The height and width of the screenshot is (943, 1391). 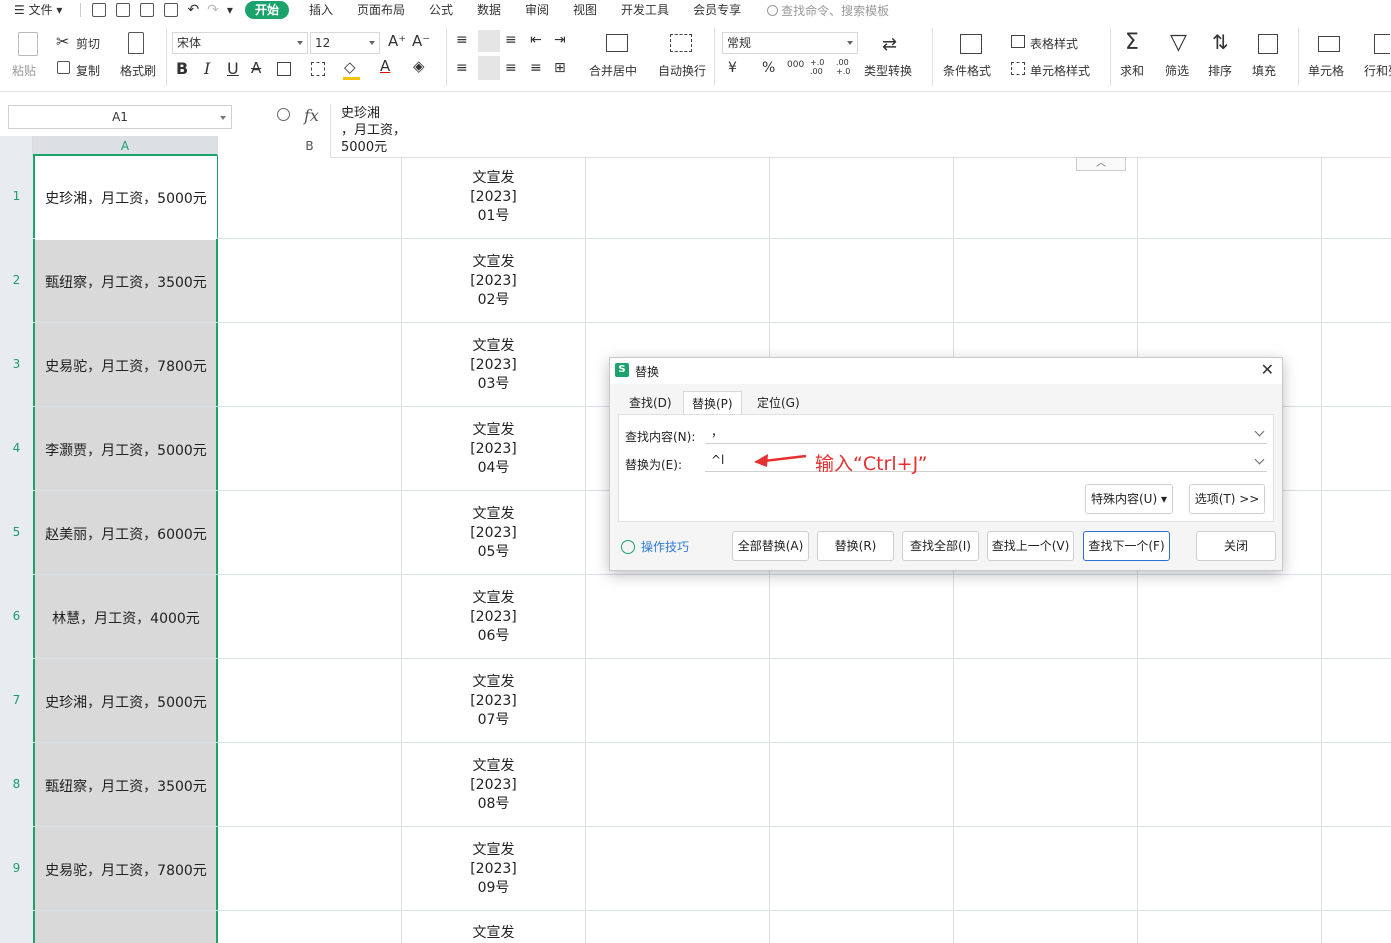 What do you see at coordinates (171, 10) in the screenshot?
I see `print-preview-icon` at bounding box center [171, 10].